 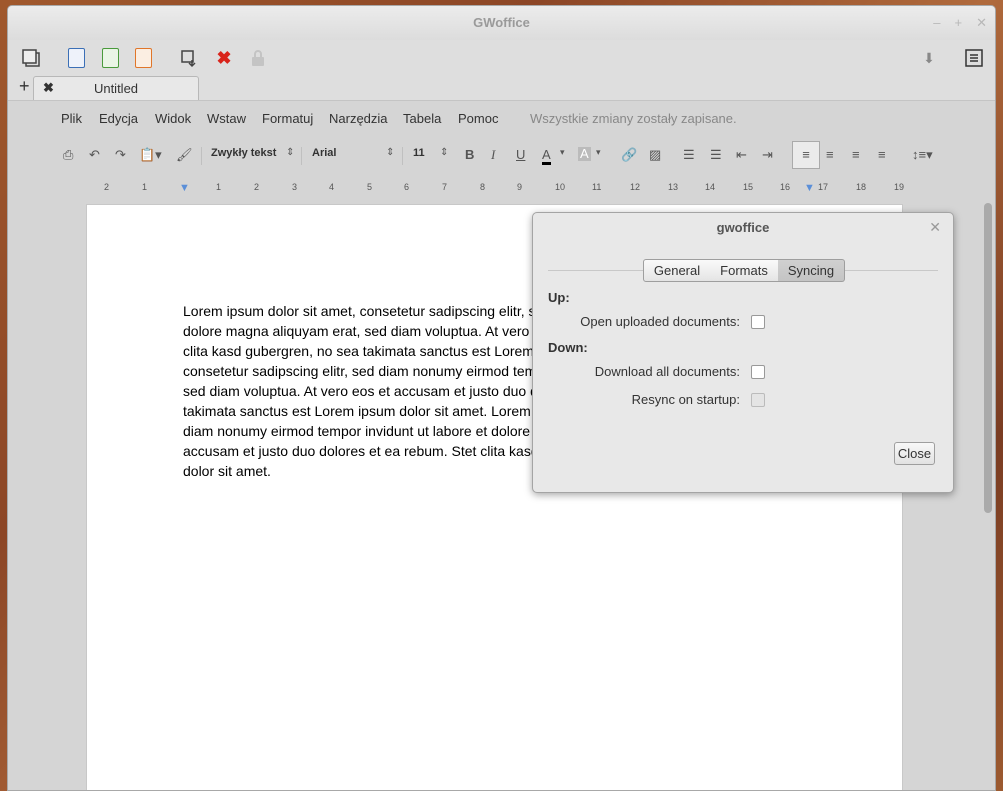 What do you see at coordinates (568, 347) in the screenshot?
I see `down-section-label: Down:` at bounding box center [568, 347].